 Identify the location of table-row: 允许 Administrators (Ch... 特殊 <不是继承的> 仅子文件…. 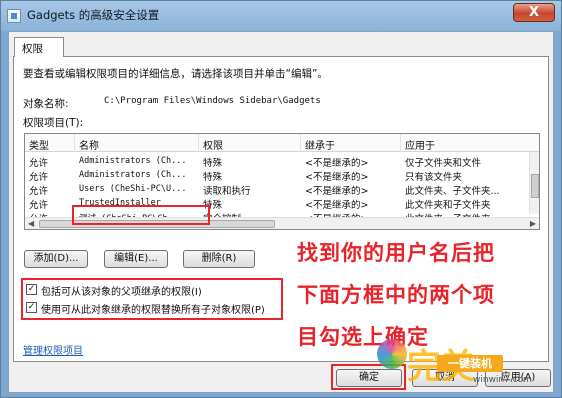
(277, 161).